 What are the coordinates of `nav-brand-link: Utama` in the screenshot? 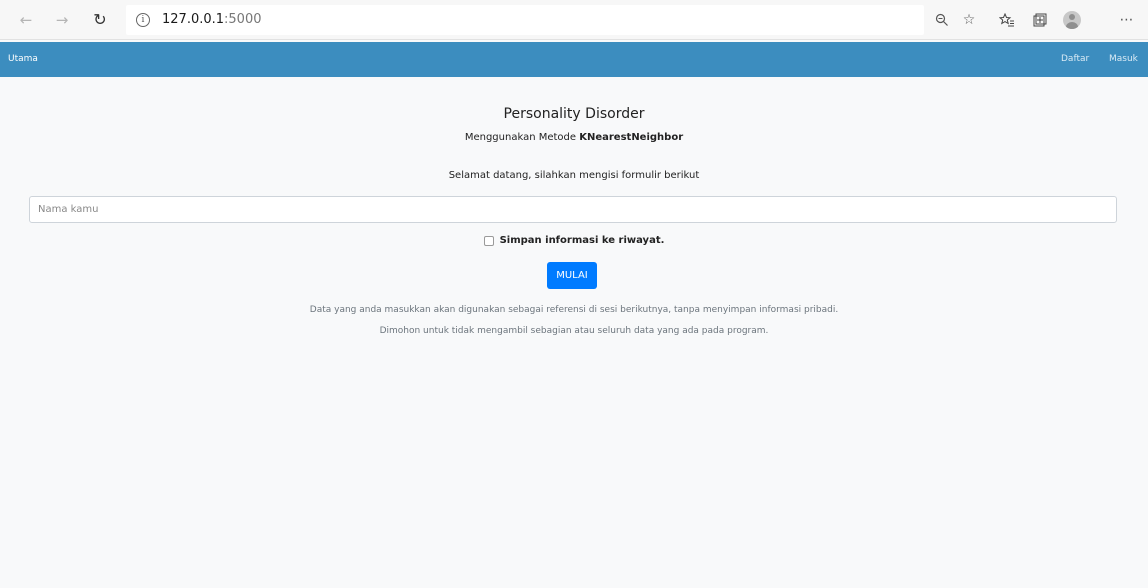 It's located at (23, 59).